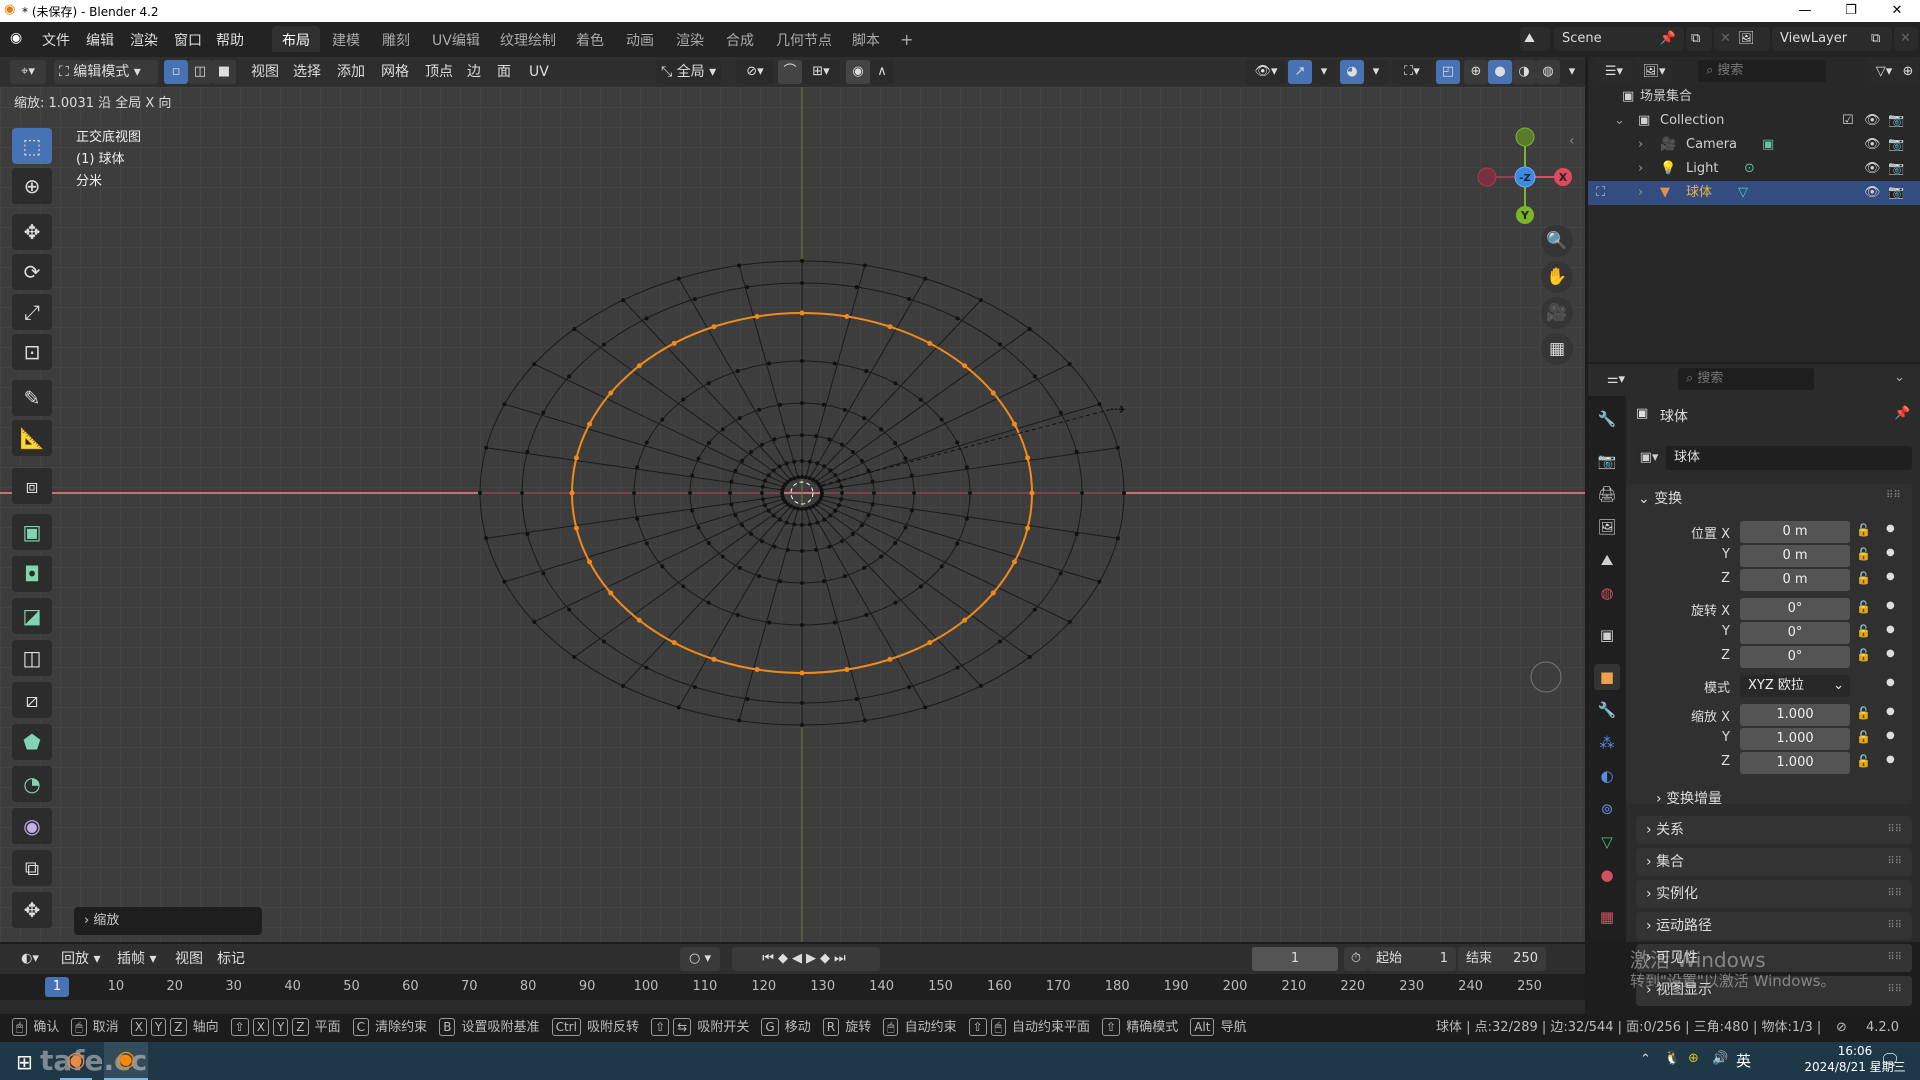 The image size is (1920, 1080). Describe the element at coordinates (1376, 72) in the screenshot. I see `overlay-dropdown: ▾` at that location.